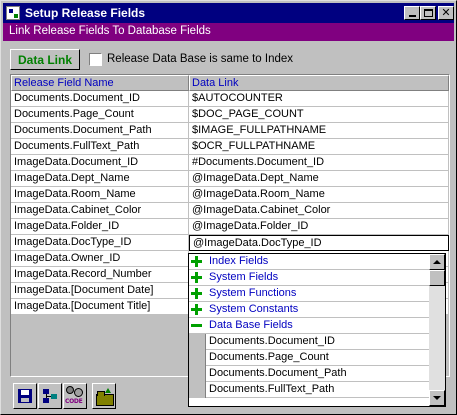 This screenshot has width=457, height=415. I want to click on save-disk-icon, so click(25, 396).